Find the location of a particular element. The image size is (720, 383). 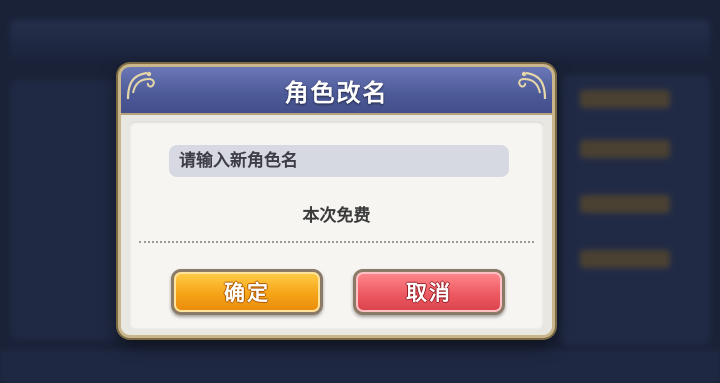

rename-cost-text: 本次免费 is located at coordinates (336, 216).